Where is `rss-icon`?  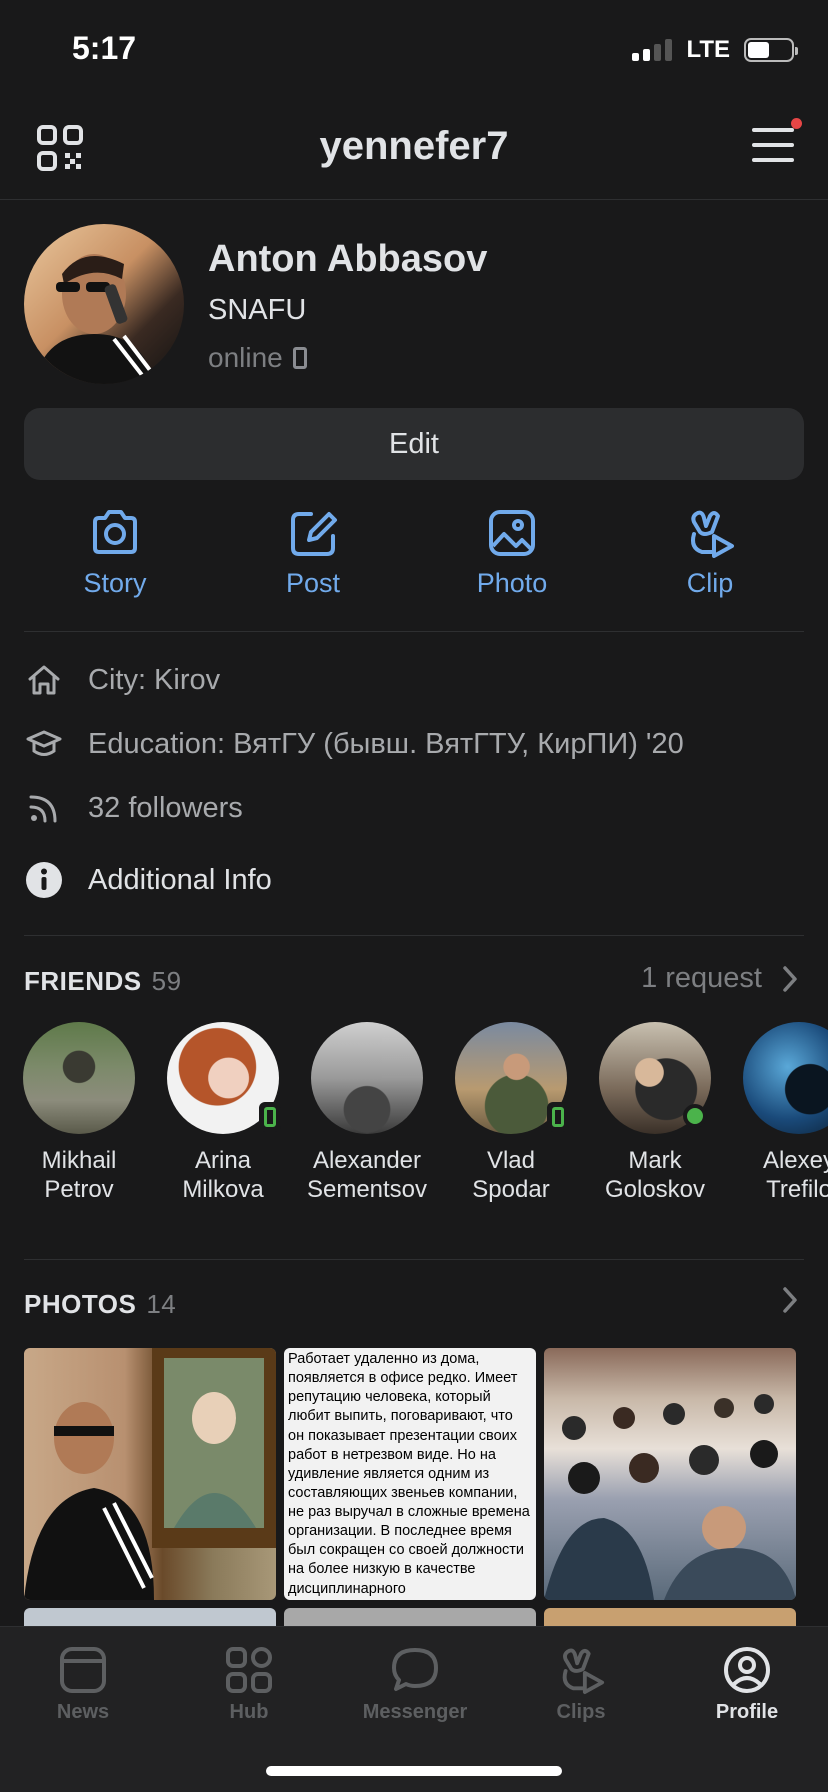
rss-icon is located at coordinates (43, 809).